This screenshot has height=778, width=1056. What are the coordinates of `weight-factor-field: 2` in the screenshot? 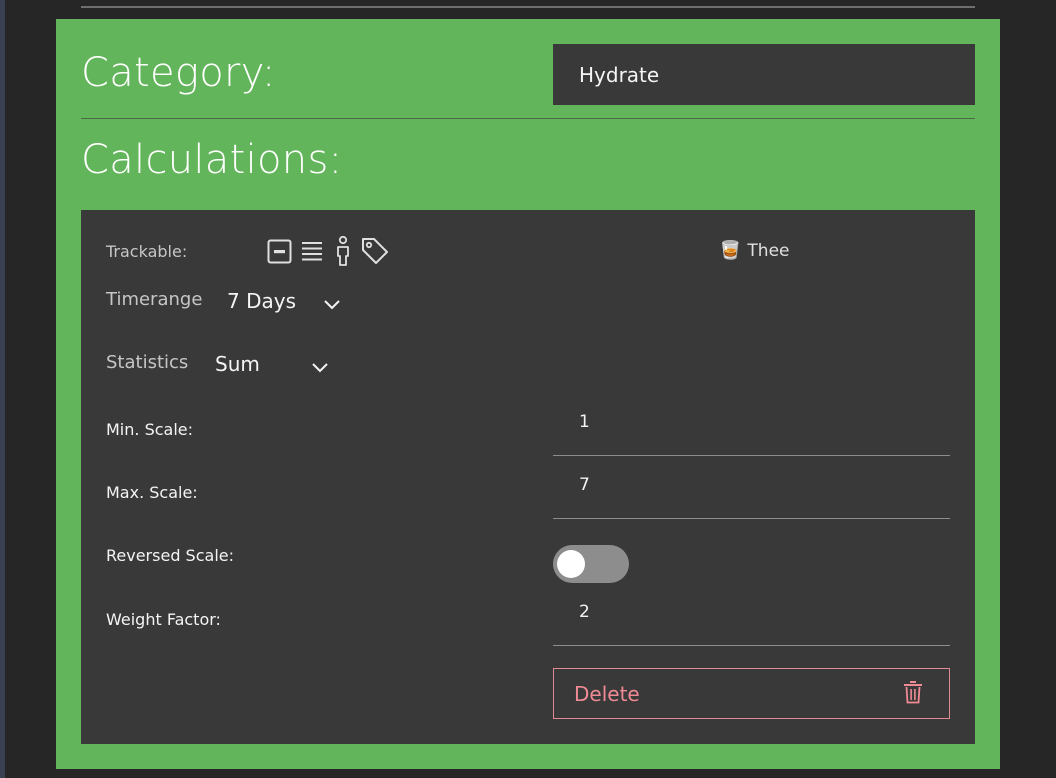 It's located at (751, 618).